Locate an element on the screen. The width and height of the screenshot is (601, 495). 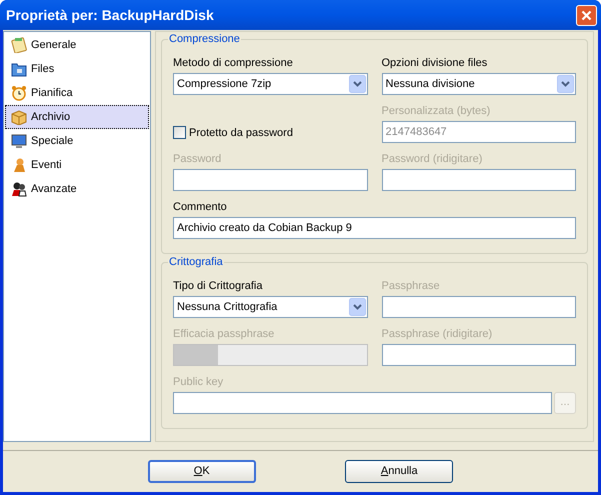
field-label: Passphrase (ridigitare) is located at coordinates (437, 334).